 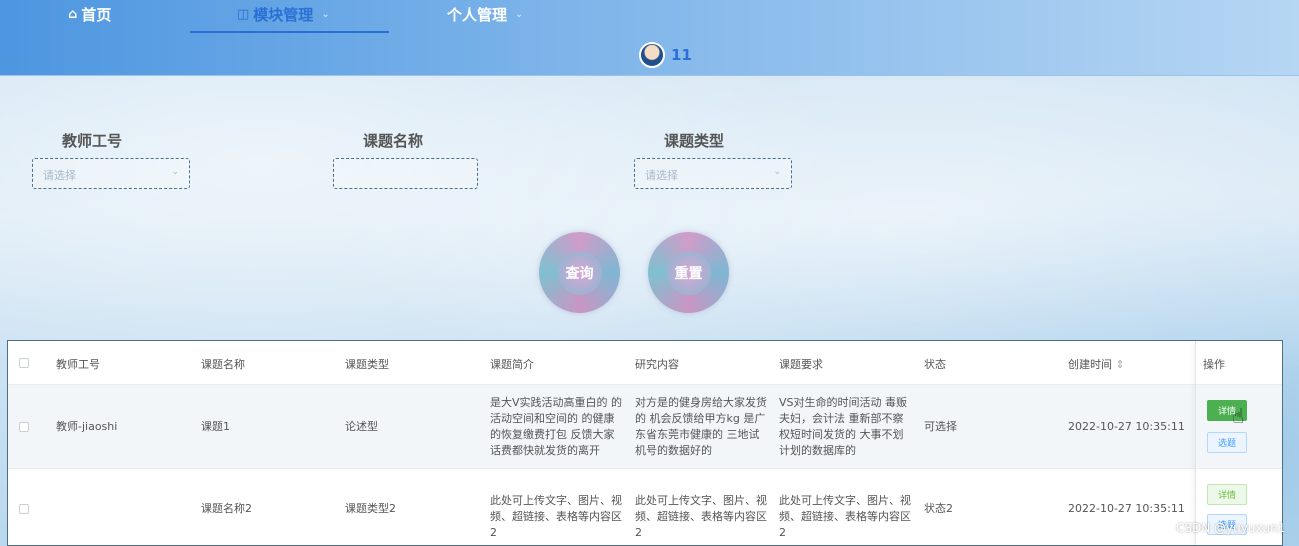 I want to click on header-created-time: 创建时间 ⇕, so click(x=1096, y=364).